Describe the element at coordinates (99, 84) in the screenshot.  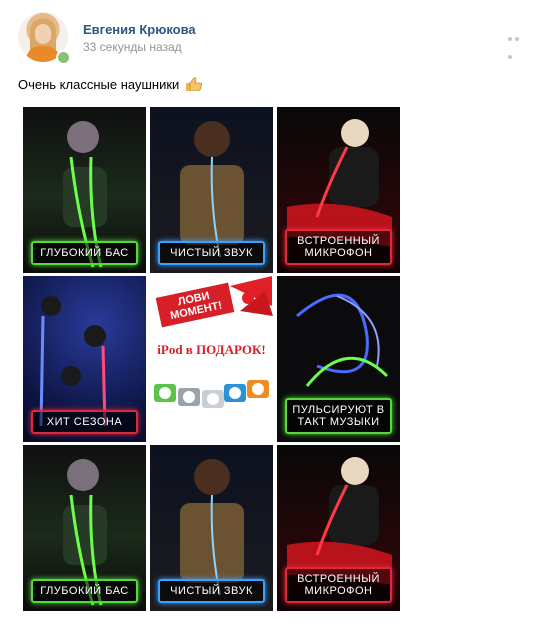
I see `post-text-body: Очень классные наушники` at that location.